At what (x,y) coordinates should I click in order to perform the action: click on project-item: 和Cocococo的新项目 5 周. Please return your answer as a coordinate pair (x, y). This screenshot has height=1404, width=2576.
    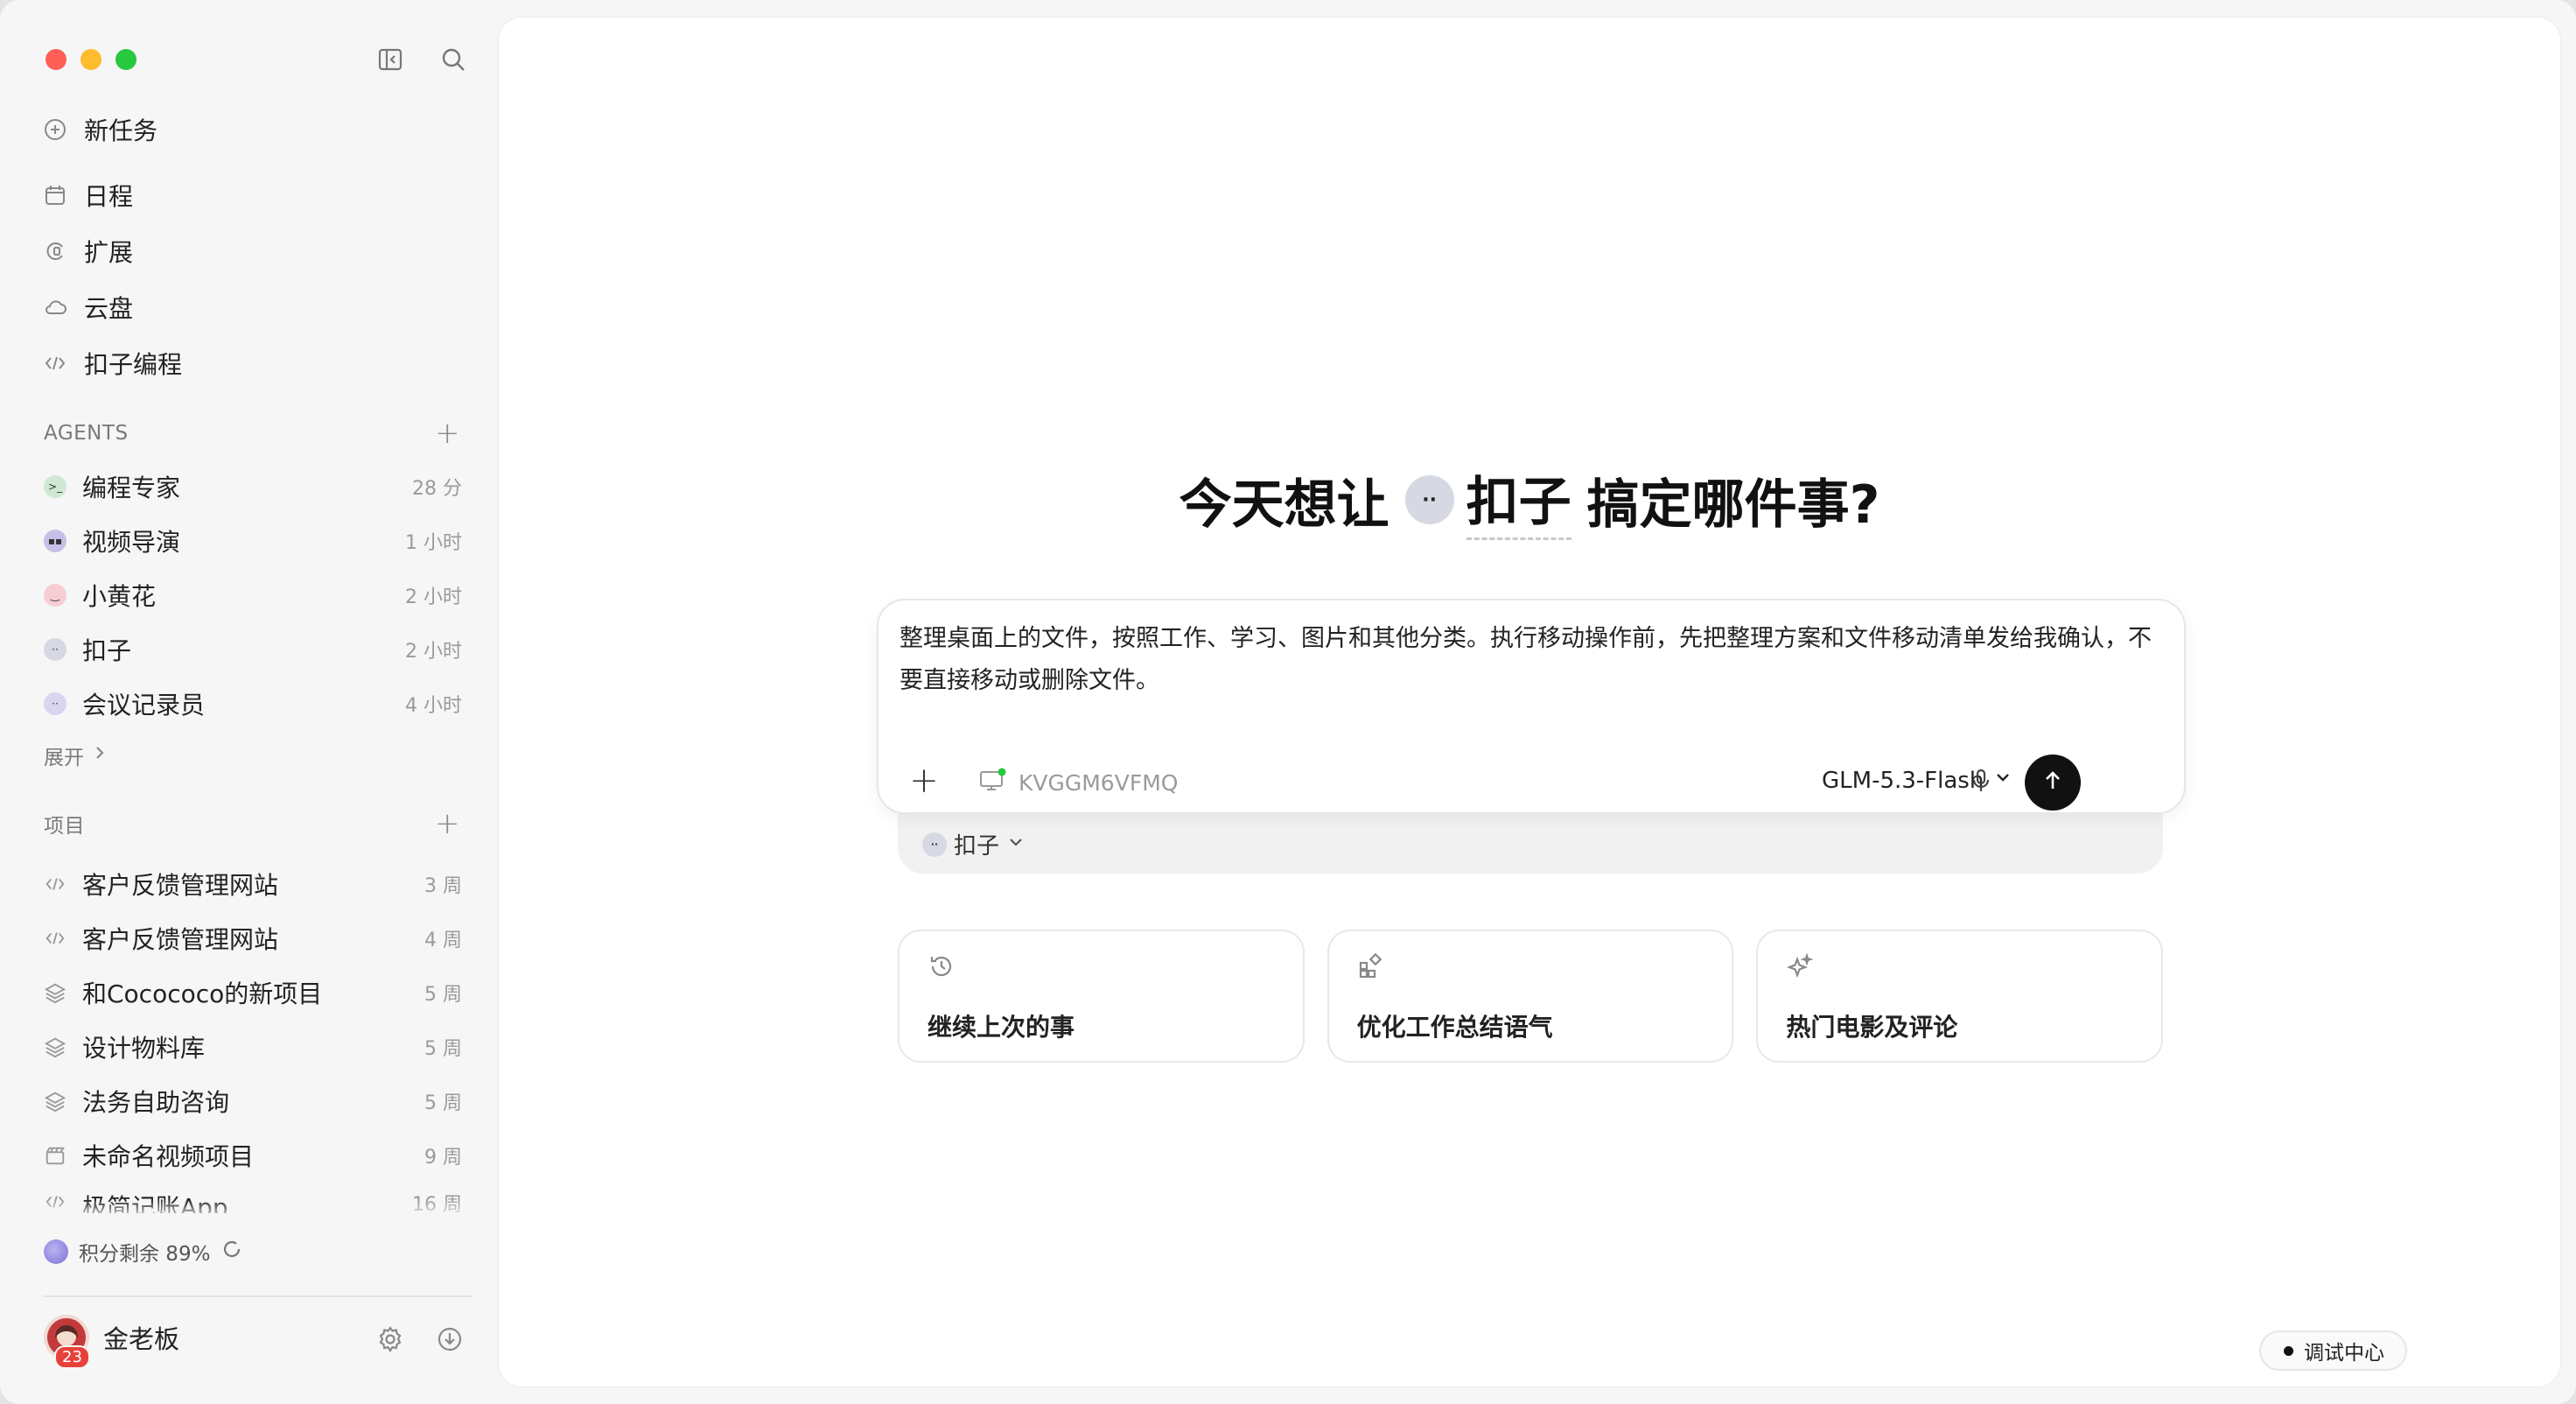
    Looking at the image, I should click on (252, 993).